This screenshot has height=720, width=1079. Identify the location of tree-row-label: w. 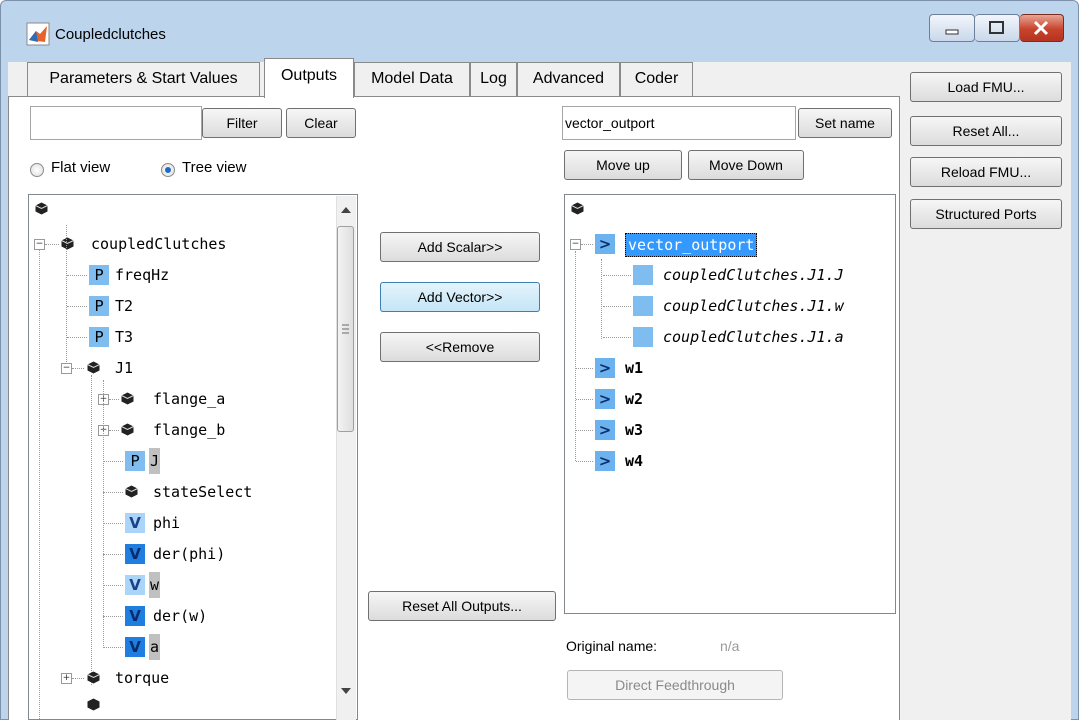
(155, 585).